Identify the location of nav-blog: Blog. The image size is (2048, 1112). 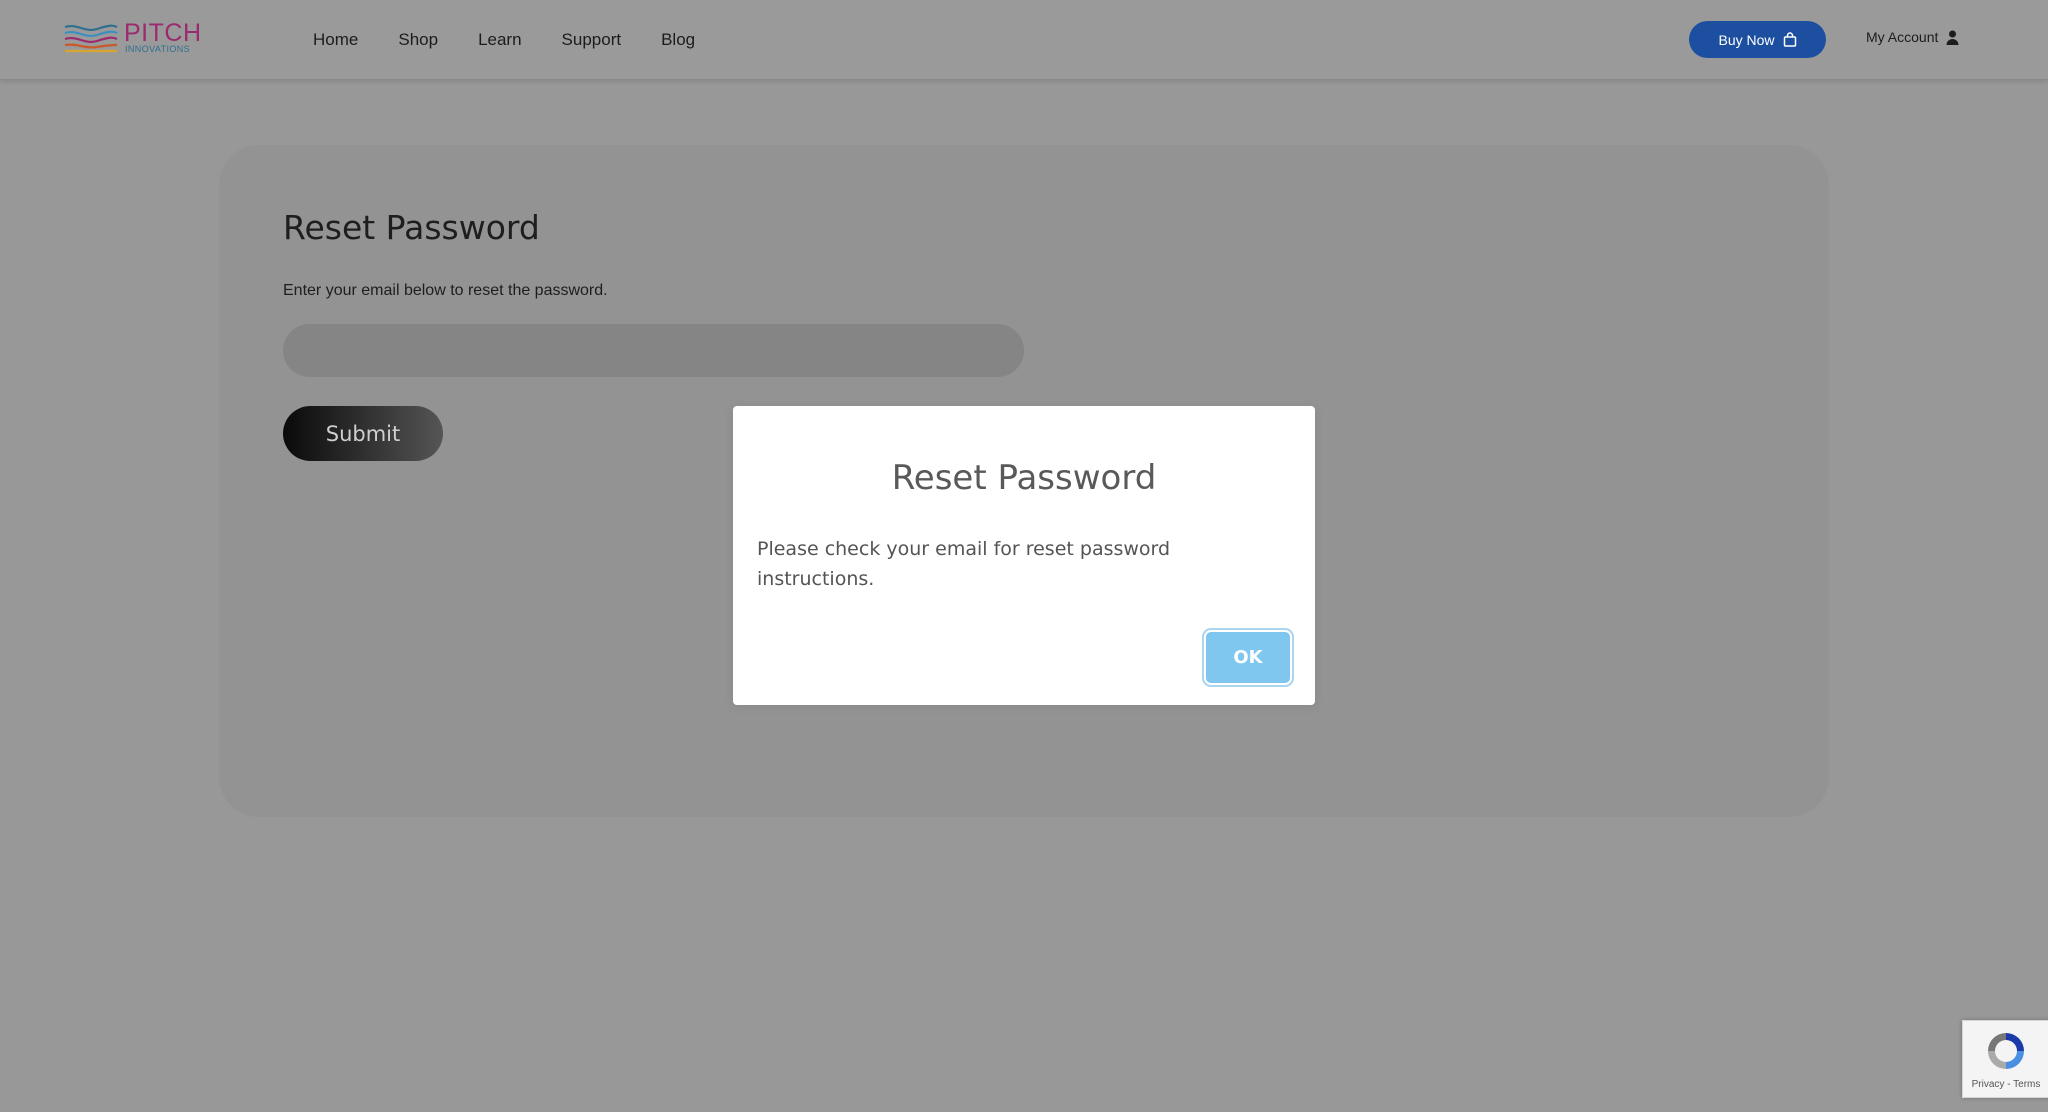
(678, 40).